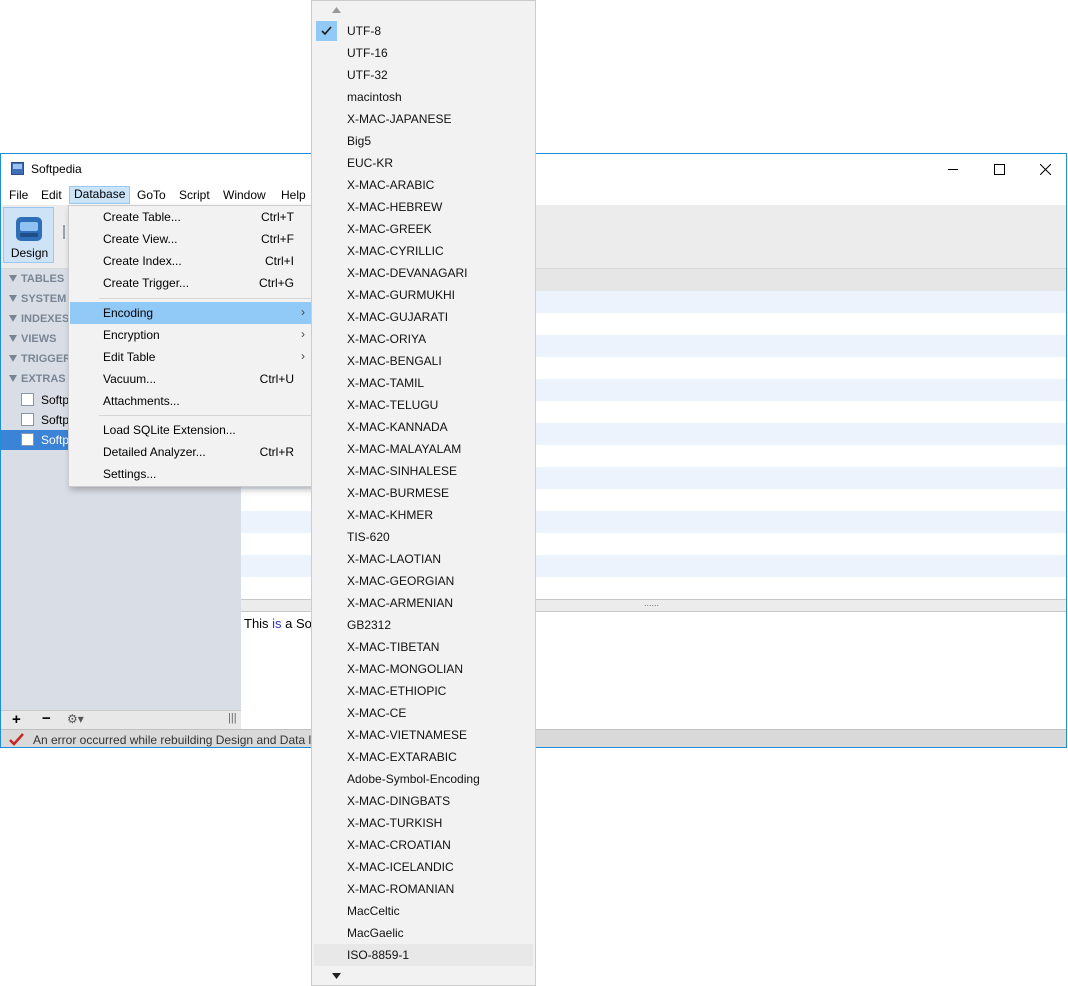 The height and width of the screenshot is (986, 1068). I want to click on encoding-item: X-MAC-HEBREW, so click(423, 207).